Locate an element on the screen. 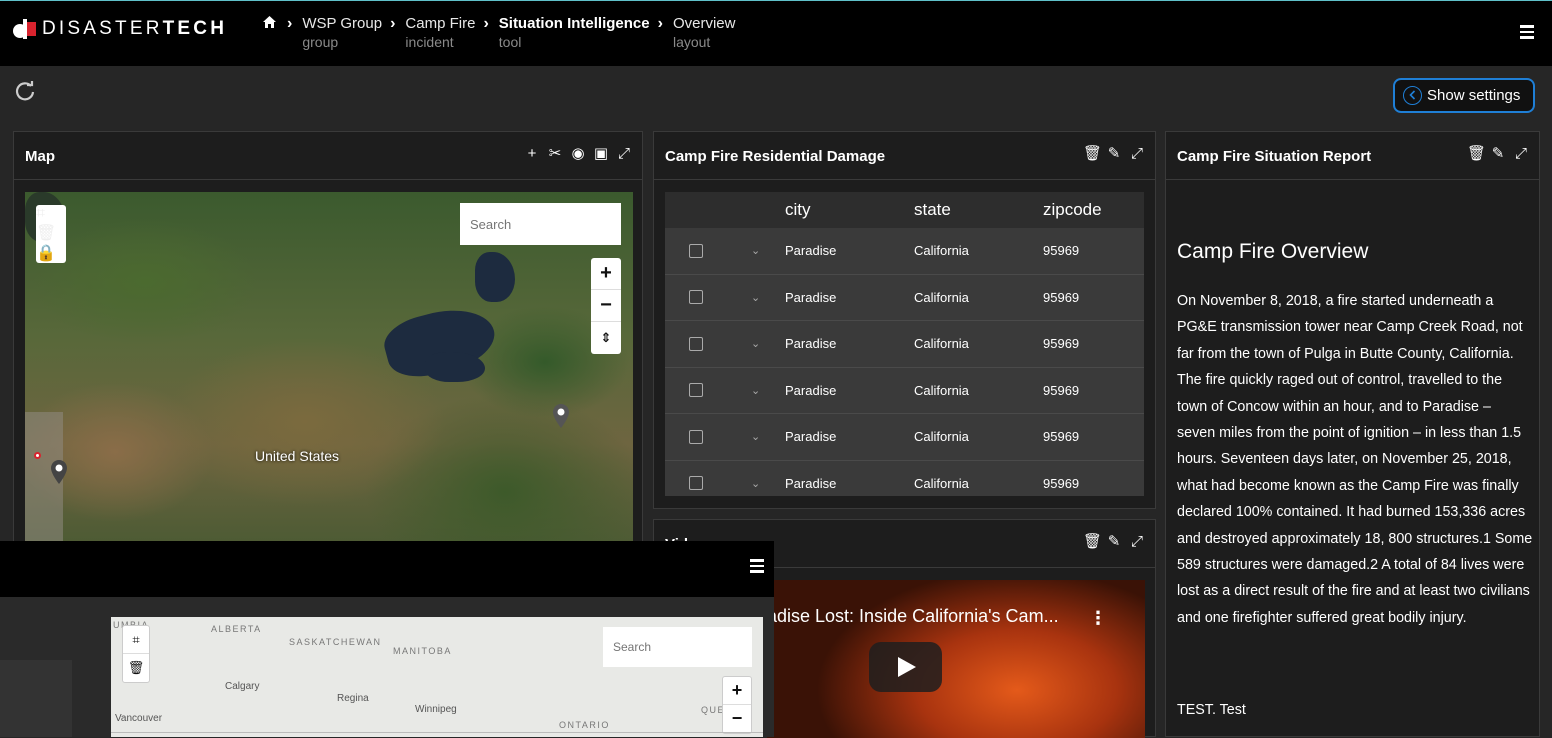 Image resolution: width=1552 pixels, height=738 pixels. logo-text: DISASTERTECH is located at coordinates (135, 28).